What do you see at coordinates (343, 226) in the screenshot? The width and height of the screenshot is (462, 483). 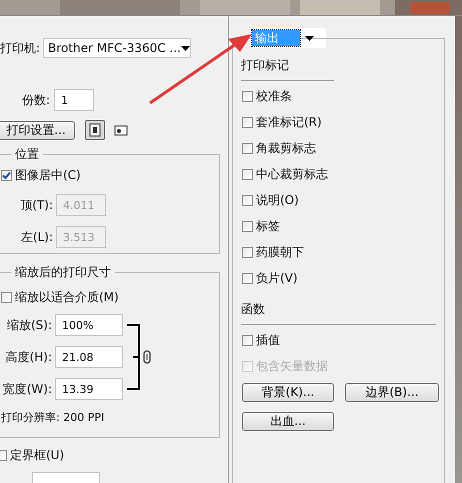 I see `checkbox: 标签` at bounding box center [343, 226].